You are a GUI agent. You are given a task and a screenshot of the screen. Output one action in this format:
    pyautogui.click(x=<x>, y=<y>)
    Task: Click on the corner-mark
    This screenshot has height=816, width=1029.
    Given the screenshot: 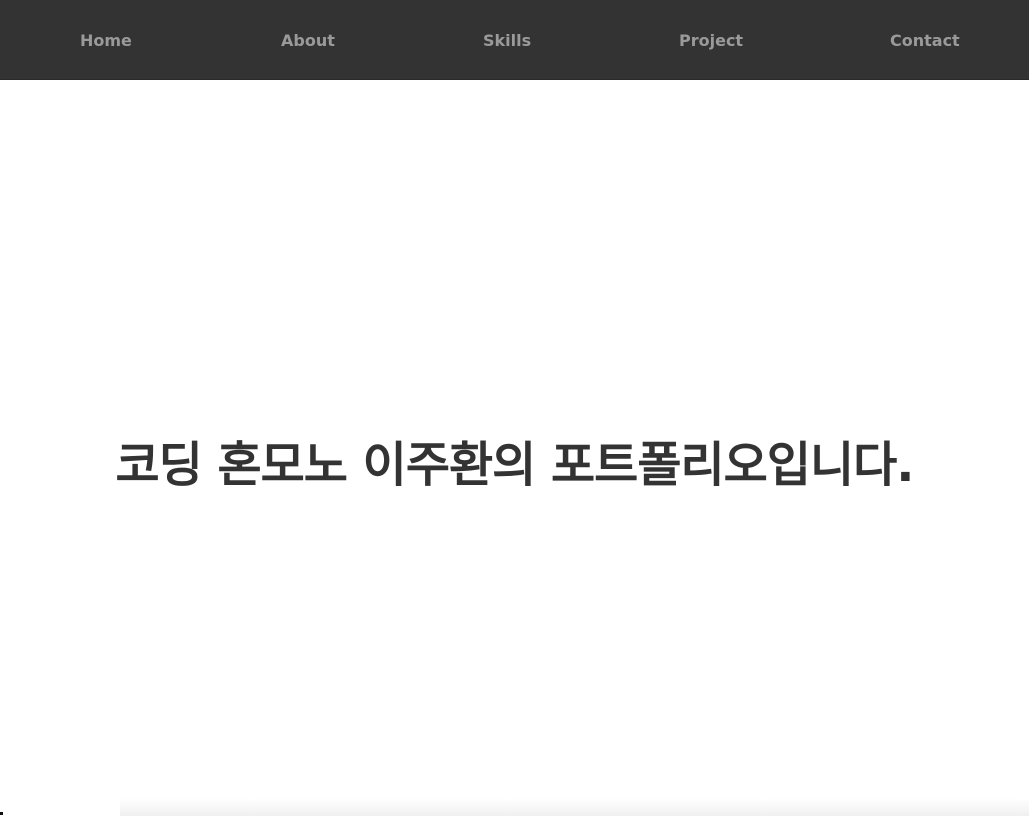 What is the action you would take?
    pyautogui.click(x=1, y=813)
    